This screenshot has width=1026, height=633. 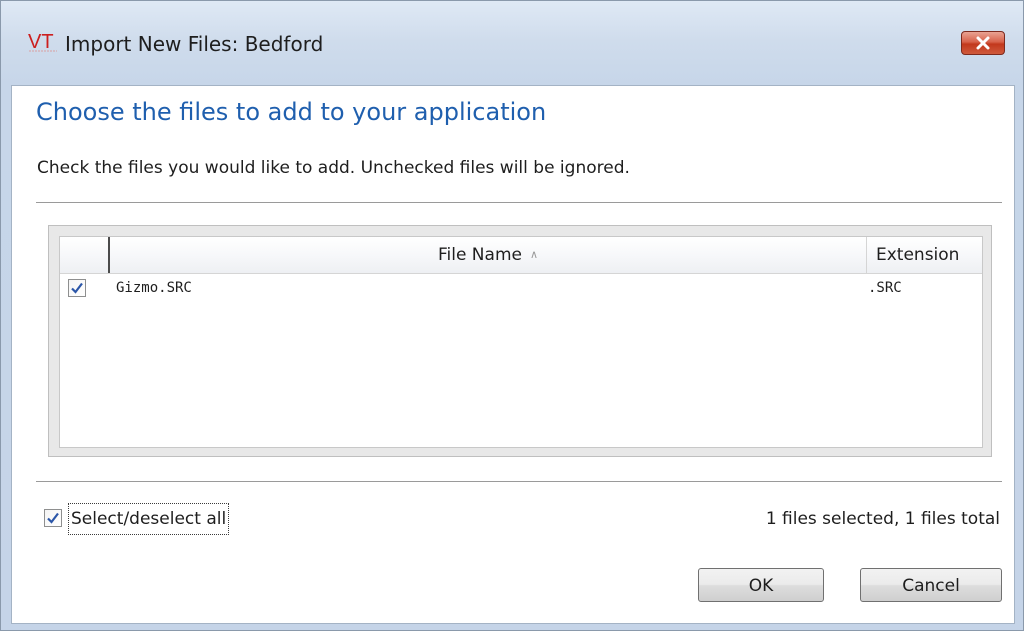 What do you see at coordinates (931, 585) in the screenshot?
I see `cancel-button: Cancel` at bounding box center [931, 585].